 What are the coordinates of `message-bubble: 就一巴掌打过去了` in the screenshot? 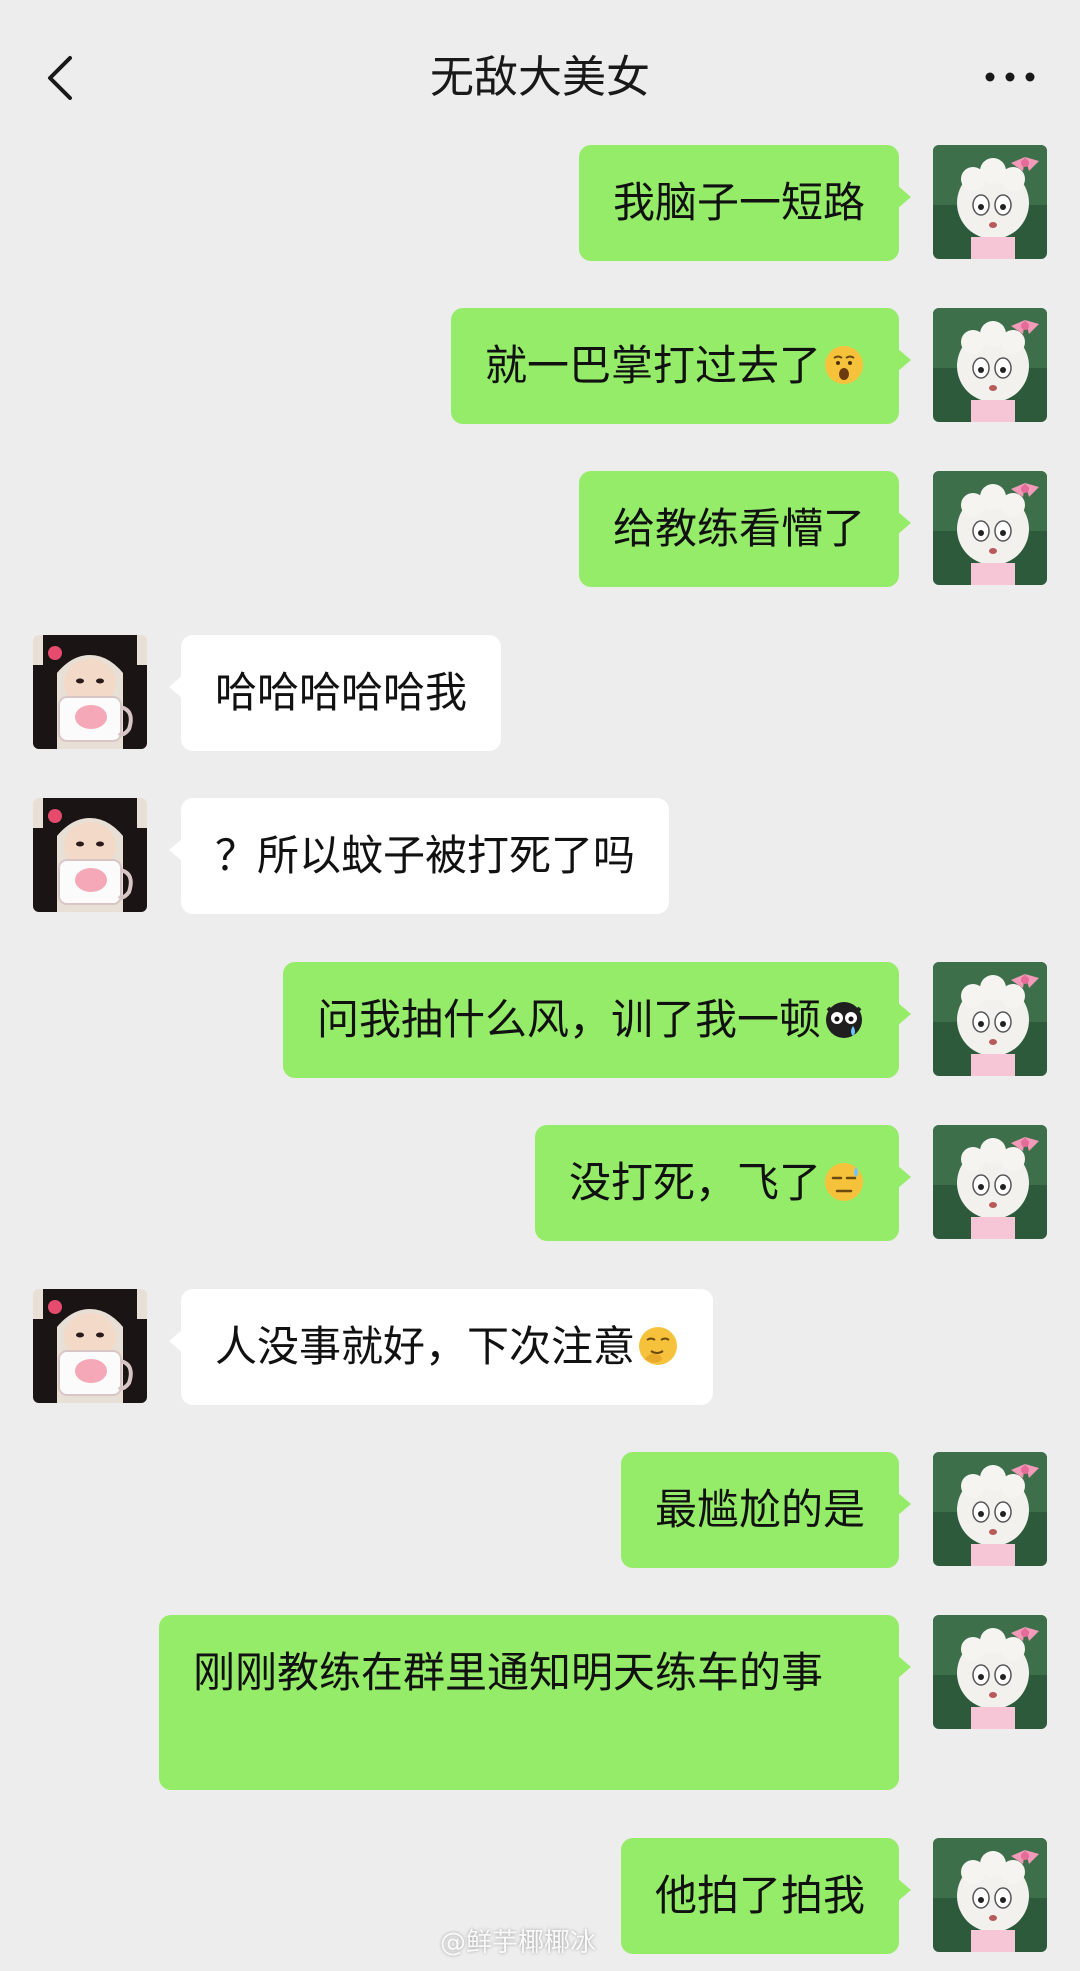 It's located at (681, 366).